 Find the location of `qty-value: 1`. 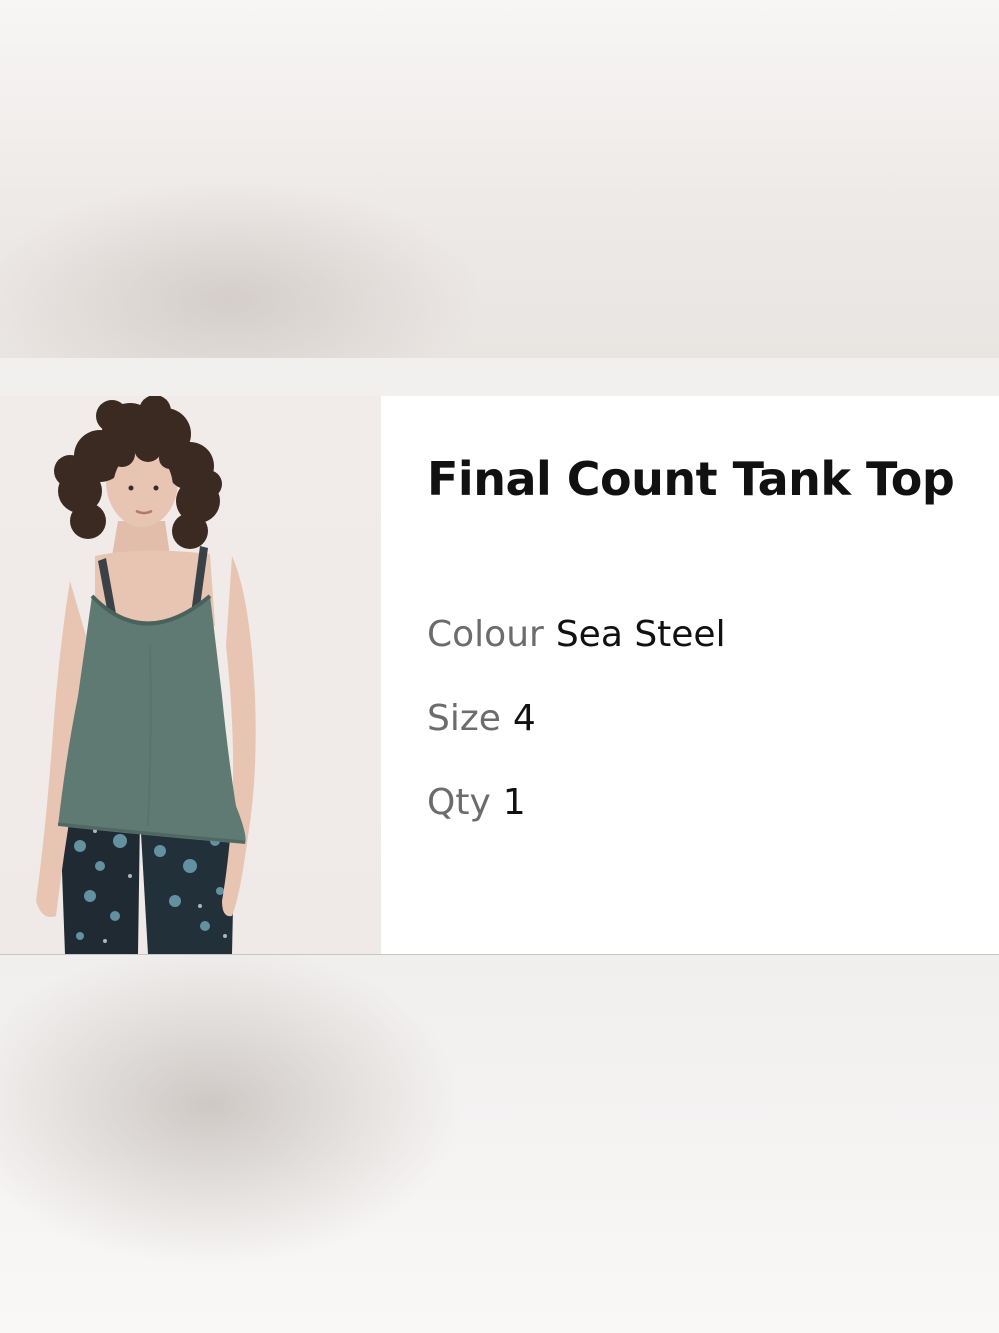

qty-value: 1 is located at coordinates (514, 802).